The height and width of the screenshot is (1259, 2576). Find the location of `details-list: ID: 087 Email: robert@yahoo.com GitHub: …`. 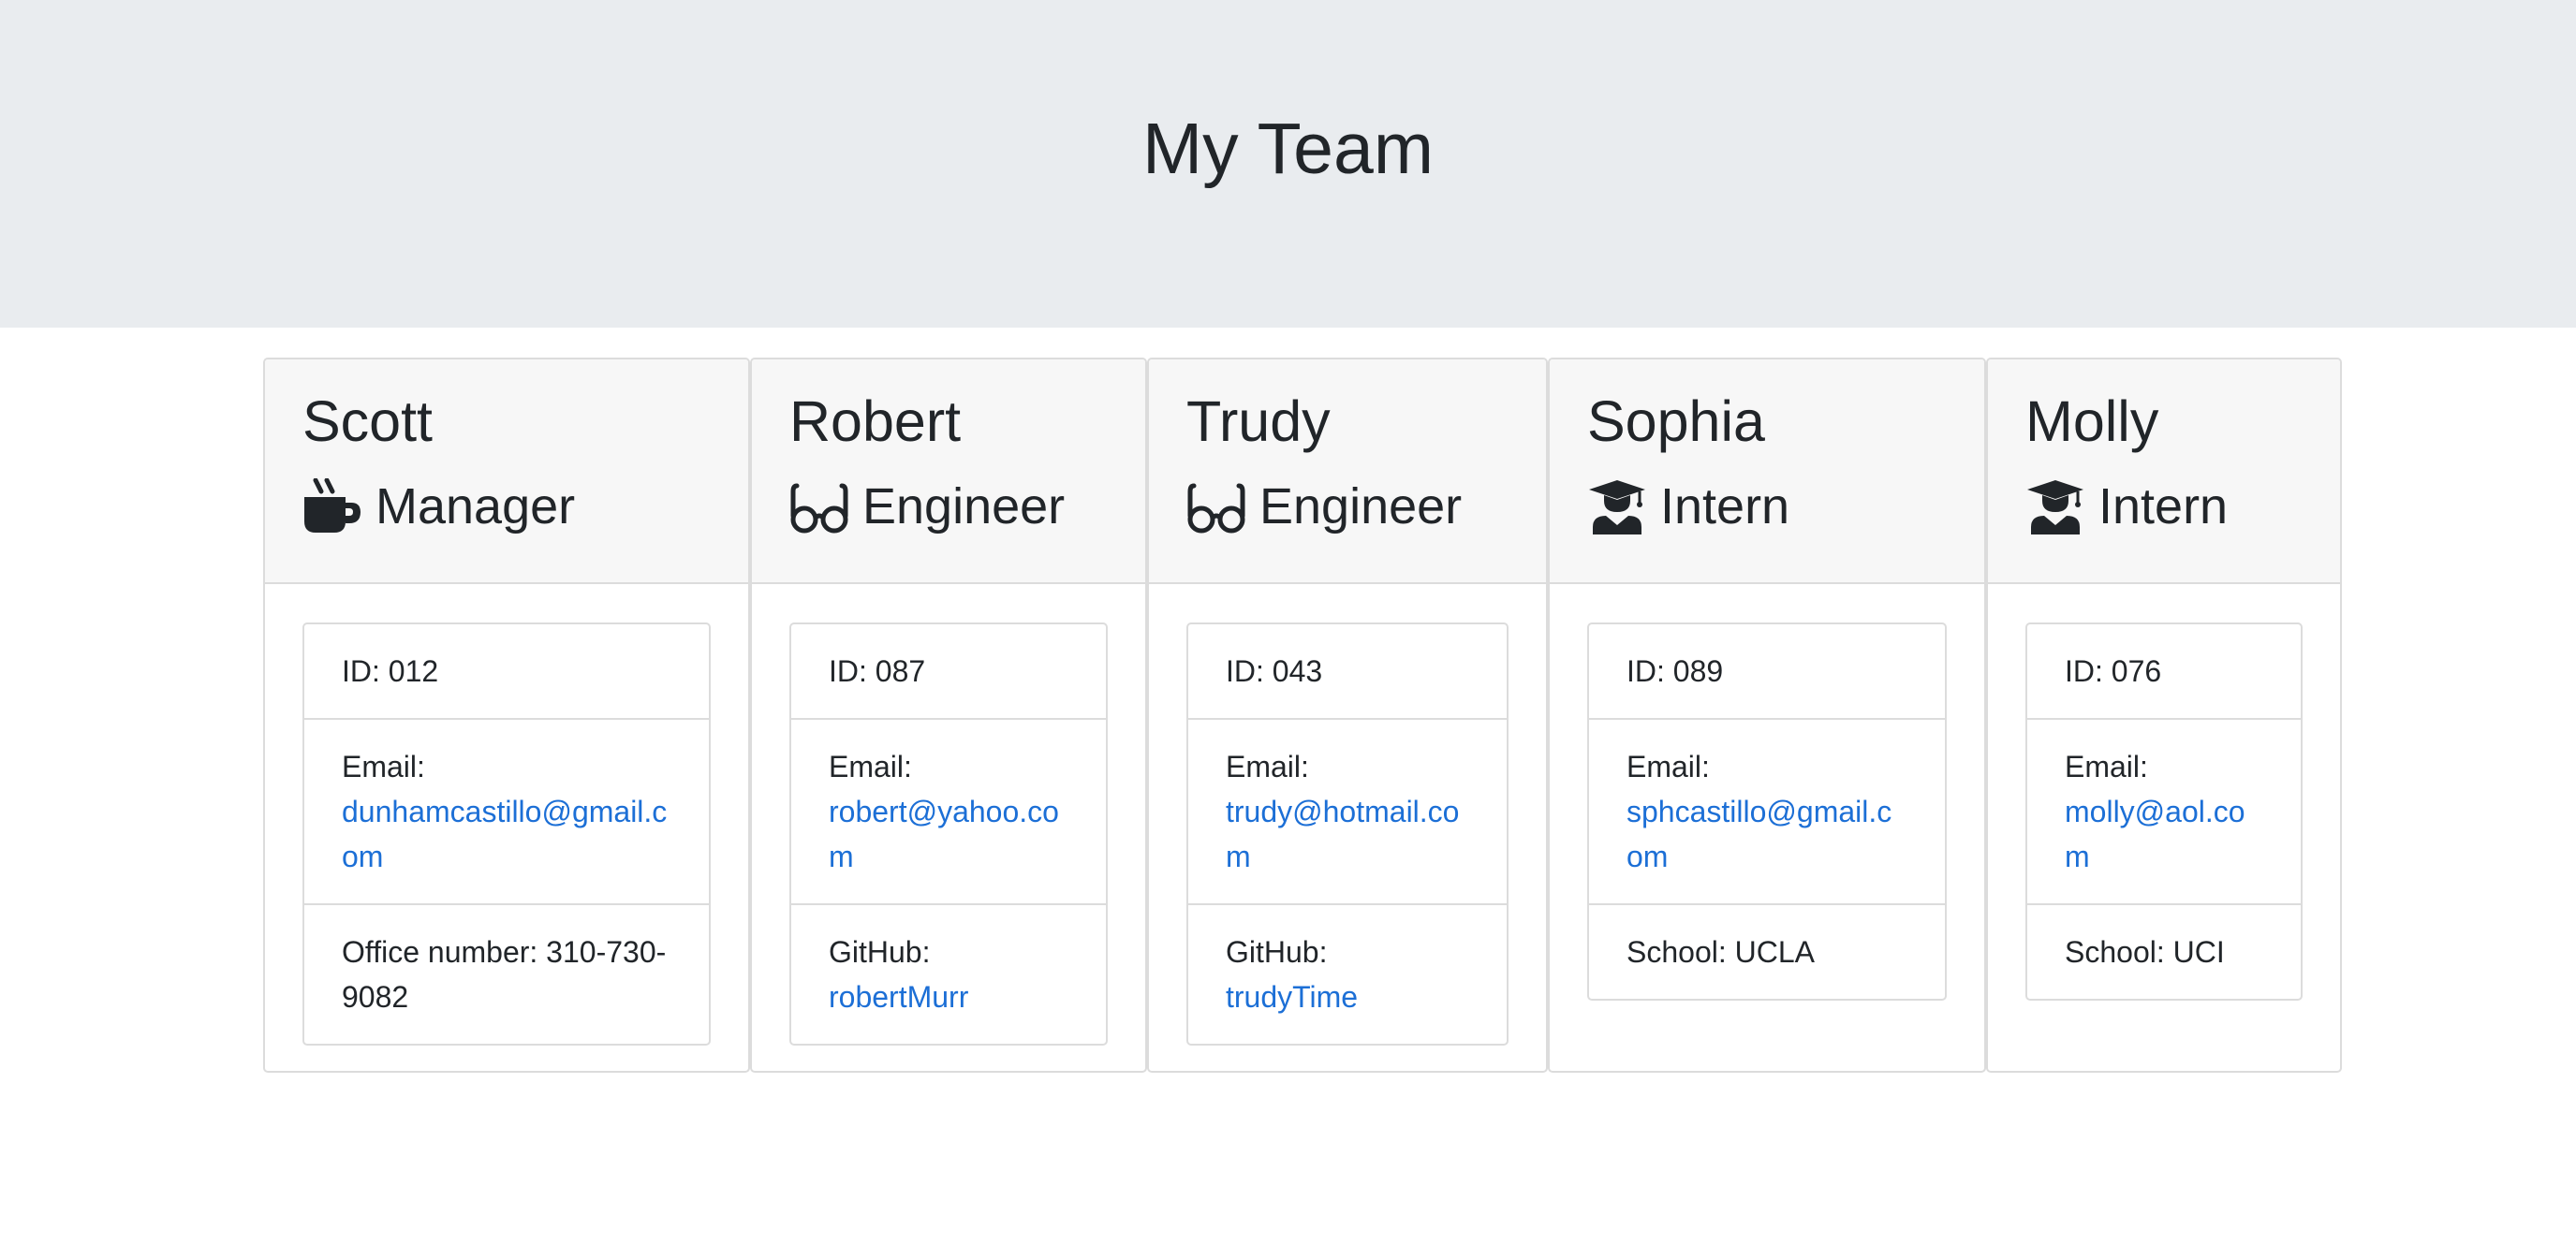

details-list: ID: 087 Email: robert@yahoo.com GitHub: … is located at coordinates (948, 834).